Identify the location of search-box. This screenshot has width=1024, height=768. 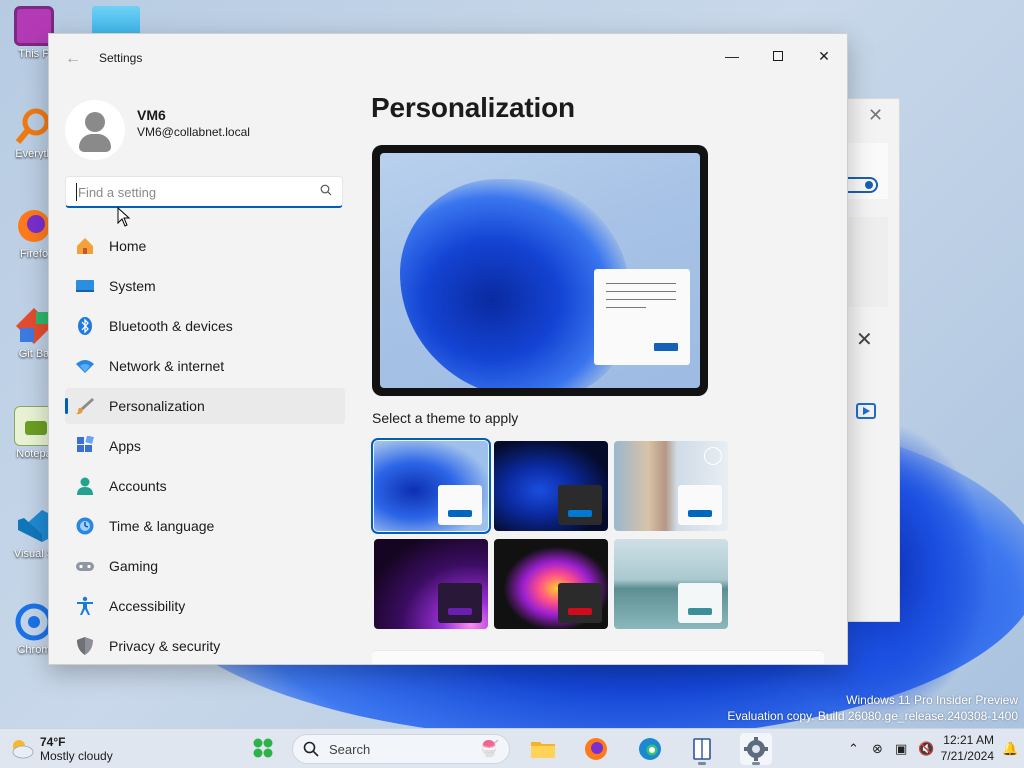
(204, 192).